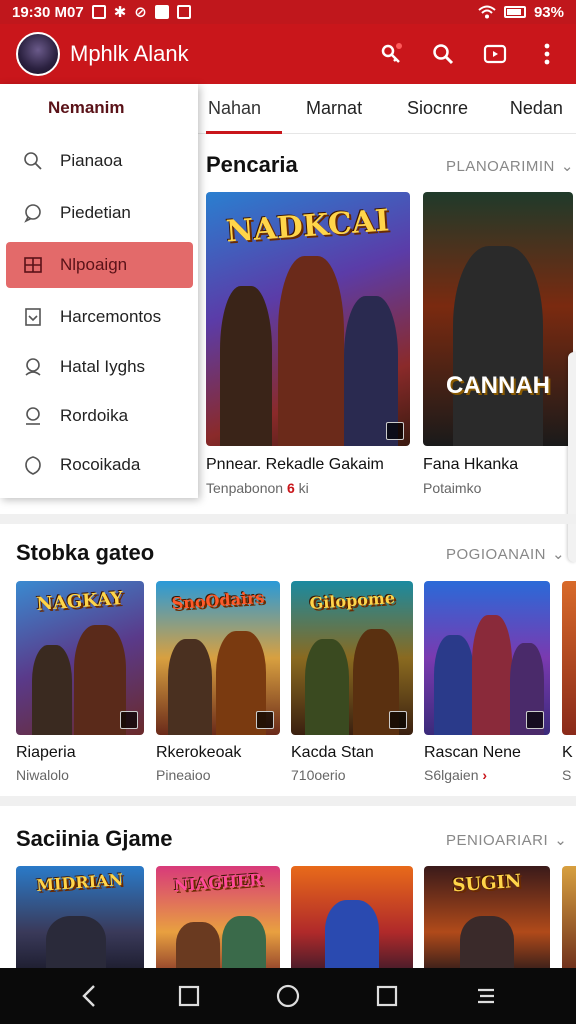 The width and height of the screenshot is (576, 1024). What do you see at coordinates (290, 488) in the screenshot?
I see `game-subtitle-accent: 6` at bounding box center [290, 488].